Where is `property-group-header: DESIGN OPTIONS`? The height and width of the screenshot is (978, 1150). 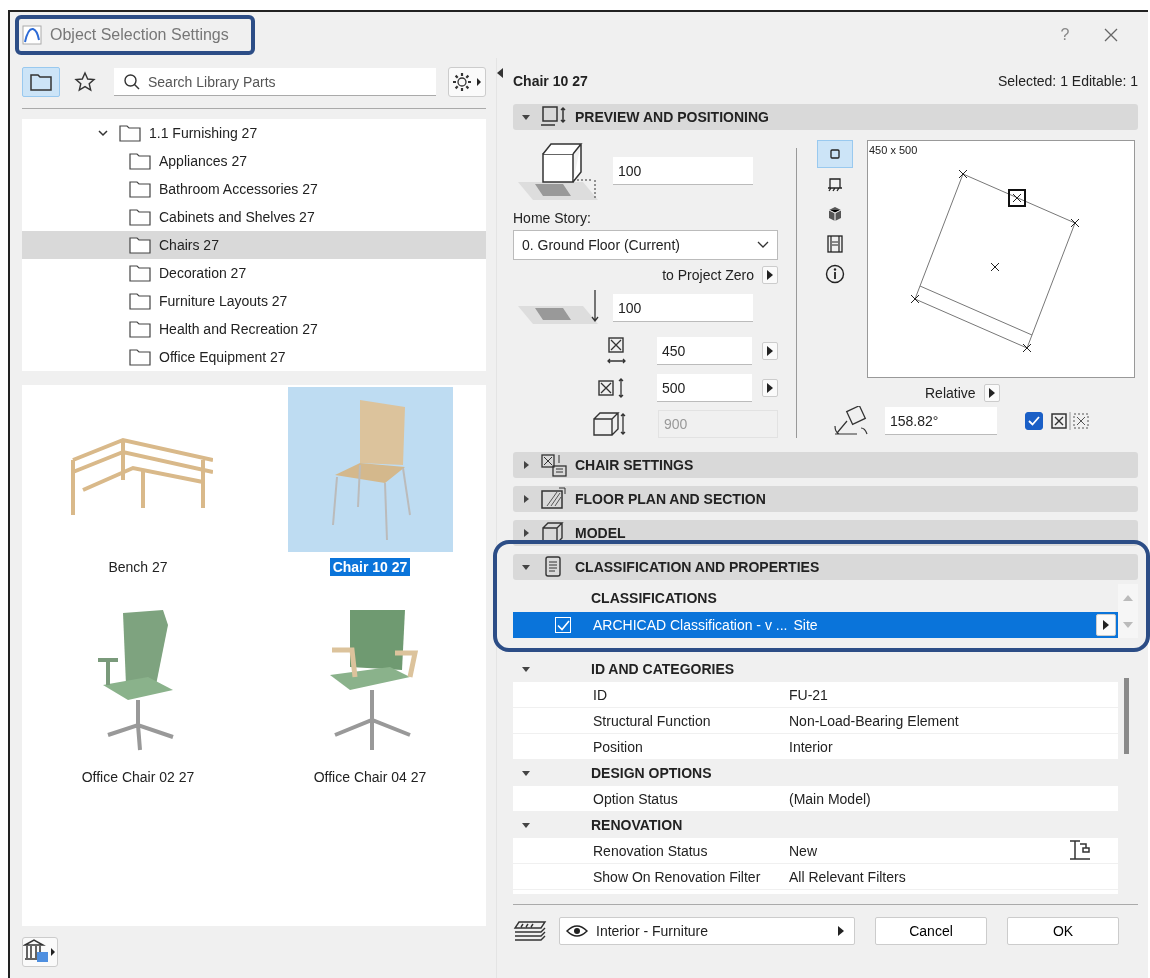
property-group-header: DESIGN OPTIONS is located at coordinates (815, 773).